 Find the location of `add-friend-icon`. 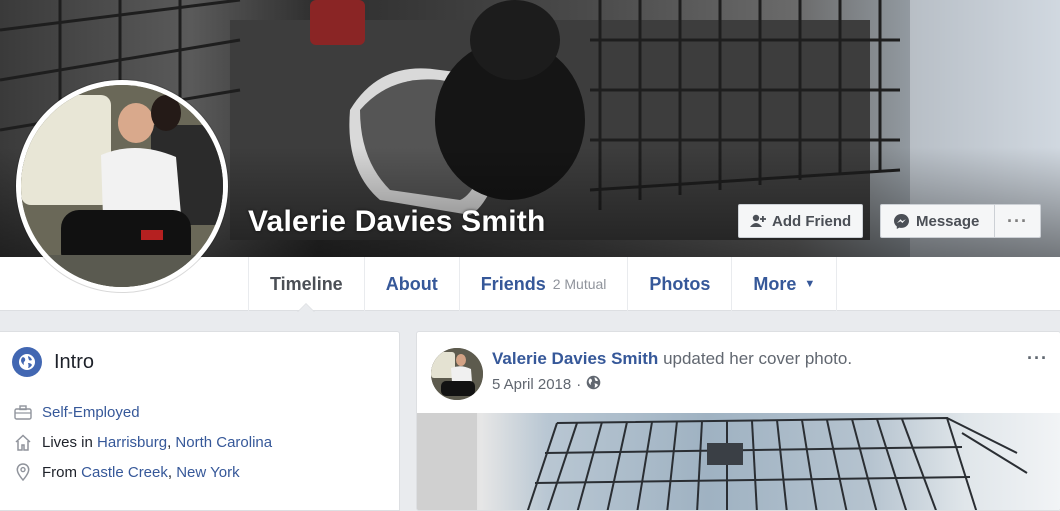

add-friend-icon is located at coordinates (758, 221).